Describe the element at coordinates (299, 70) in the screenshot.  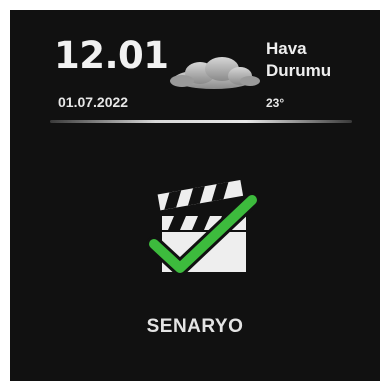
I see `weather-label-line2: Durumu` at that location.